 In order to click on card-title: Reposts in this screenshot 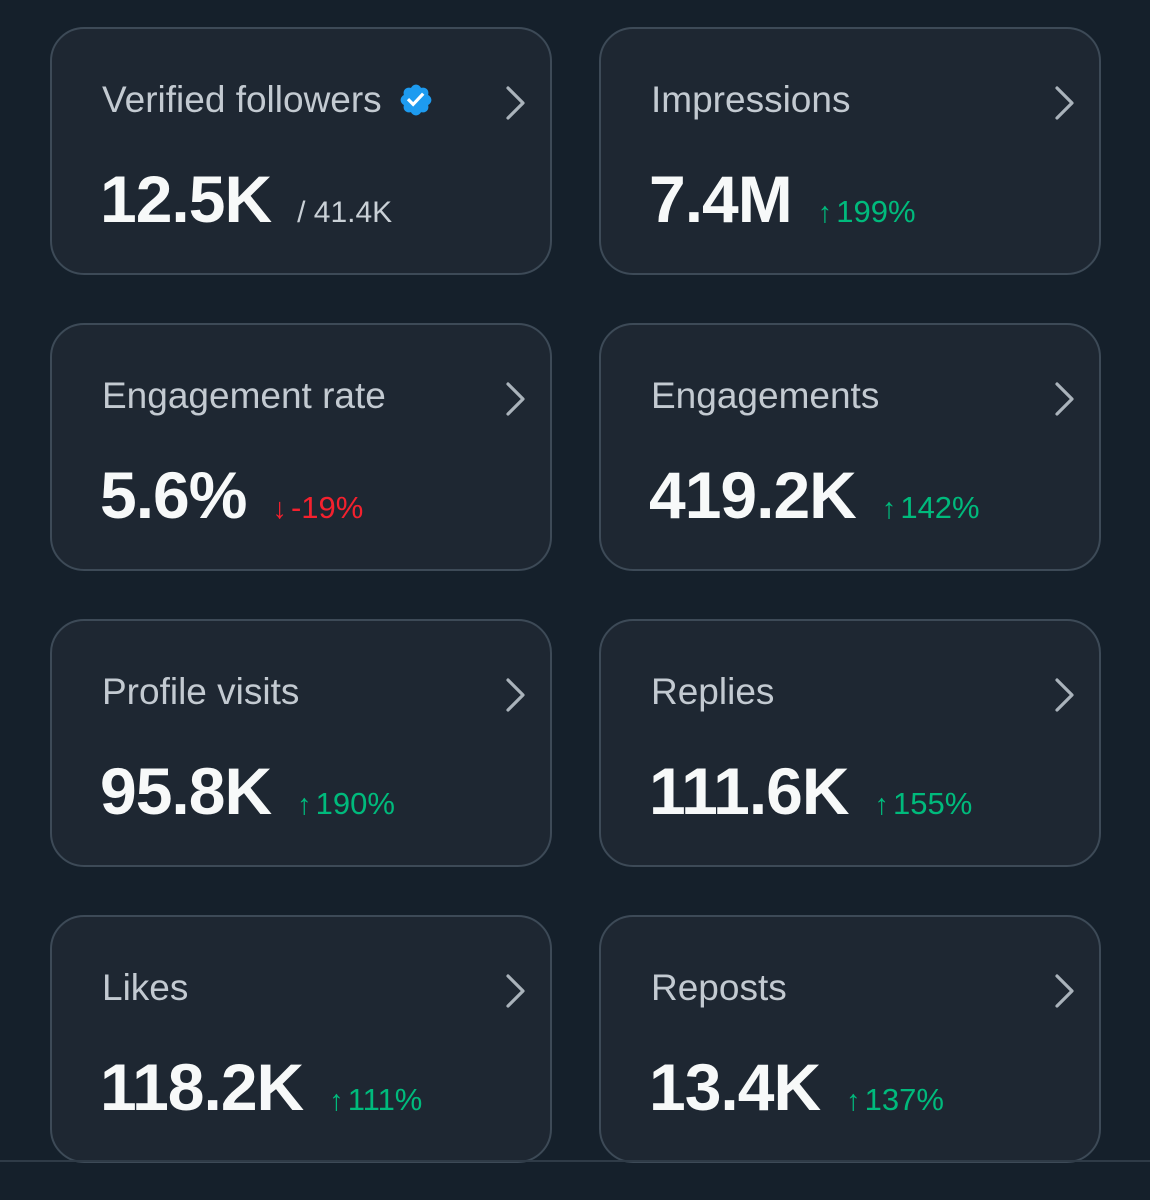, I will do `click(719, 988)`.